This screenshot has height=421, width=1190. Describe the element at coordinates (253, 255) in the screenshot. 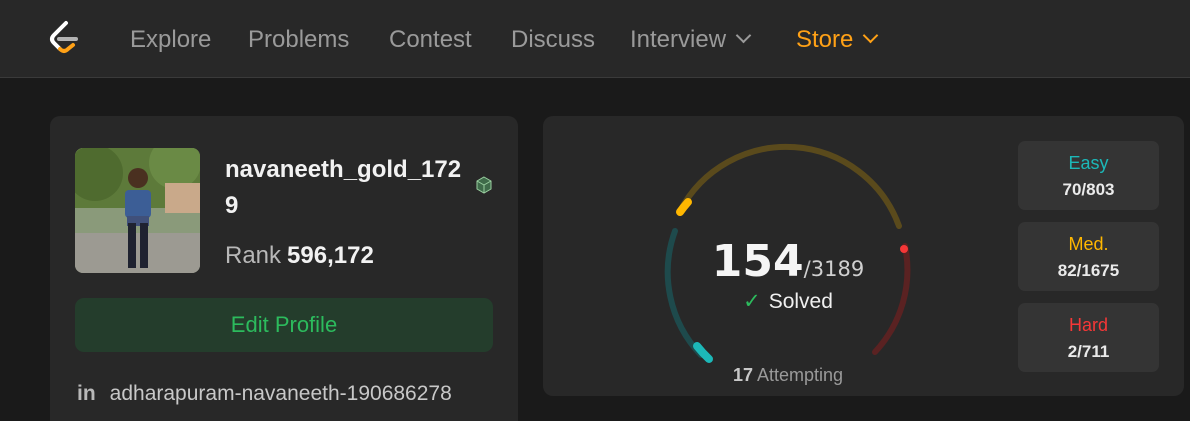

I see `rank-label: Rank` at that location.